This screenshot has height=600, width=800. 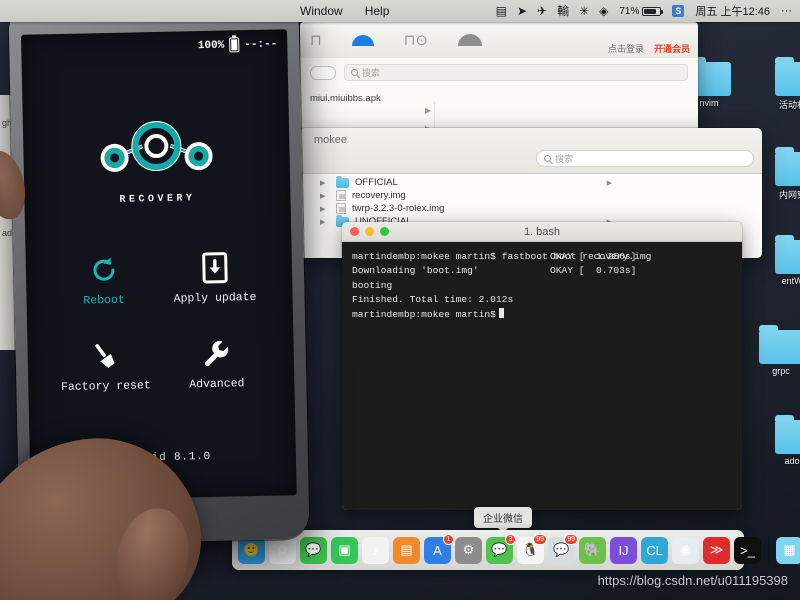 I want to click on lineageos-logo: RECOVERY, so click(x=157, y=162).